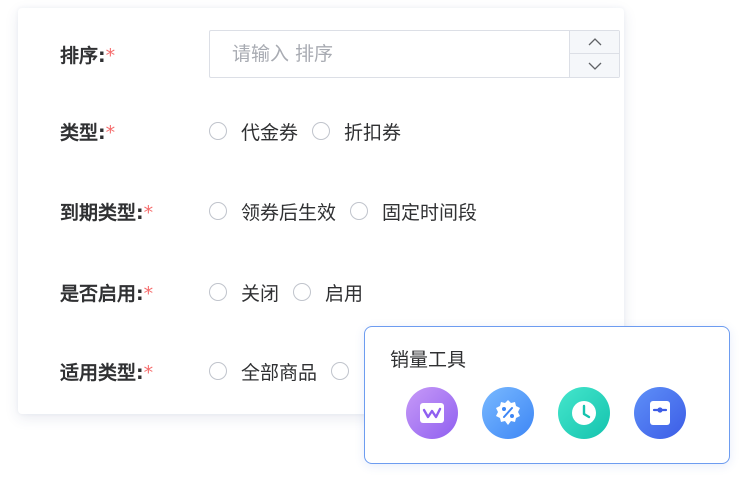  I want to click on form-row-type: 类型:* 代金券 折扣券, so click(321, 131).